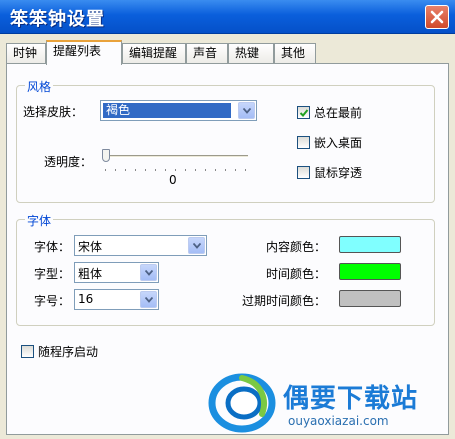  I want to click on checkmark-icon, so click(304, 113).